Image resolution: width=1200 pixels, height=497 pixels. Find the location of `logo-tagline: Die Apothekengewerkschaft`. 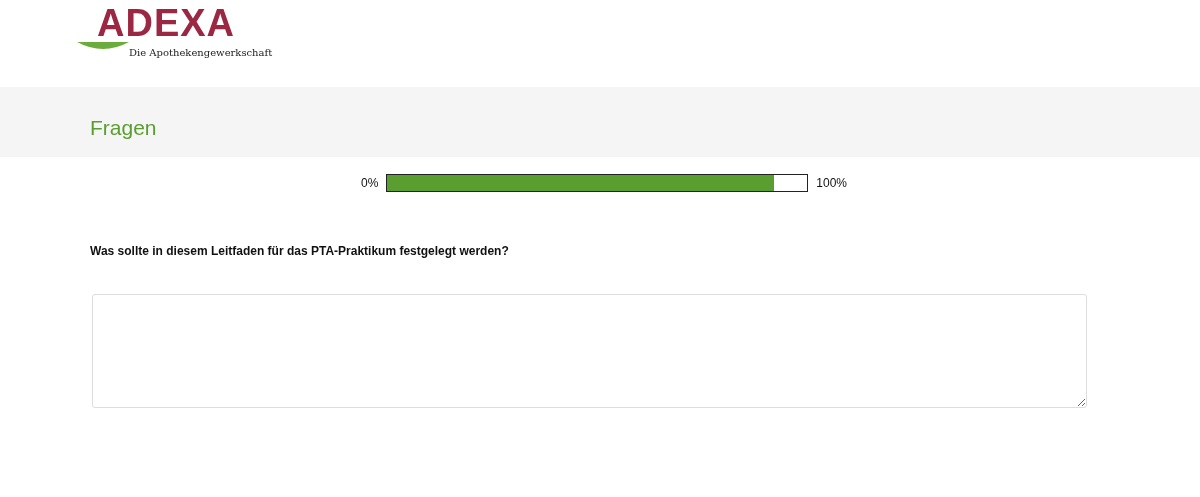

logo-tagline: Die Apothekengewerkschaft is located at coordinates (201, 52).